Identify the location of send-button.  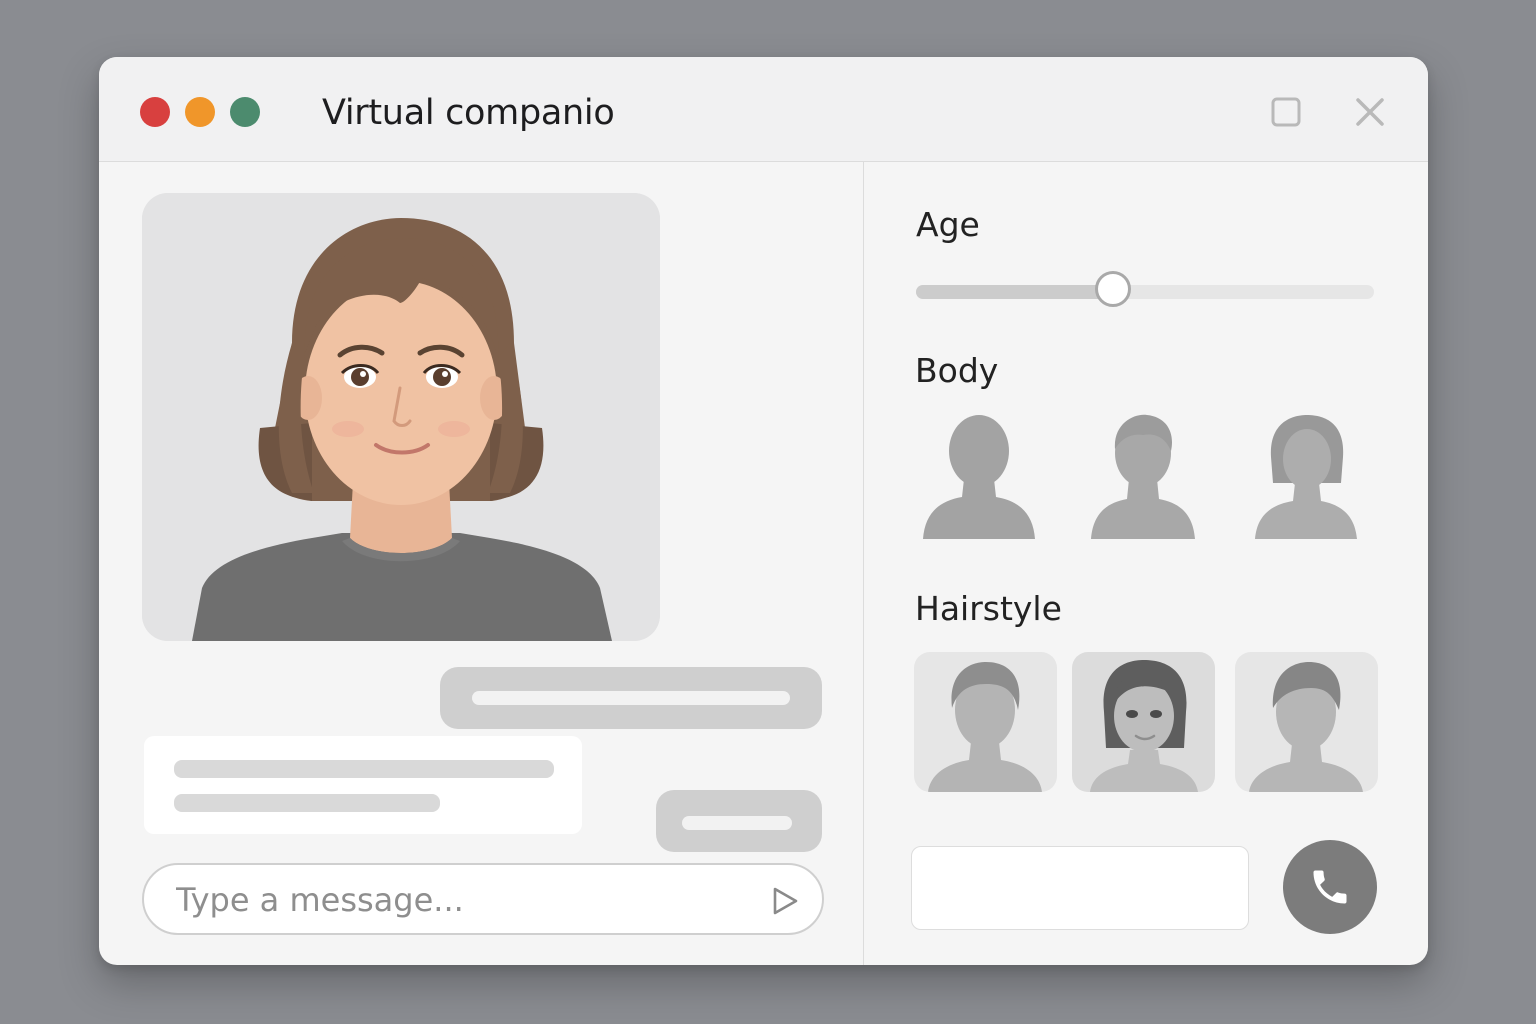
(784, 901).